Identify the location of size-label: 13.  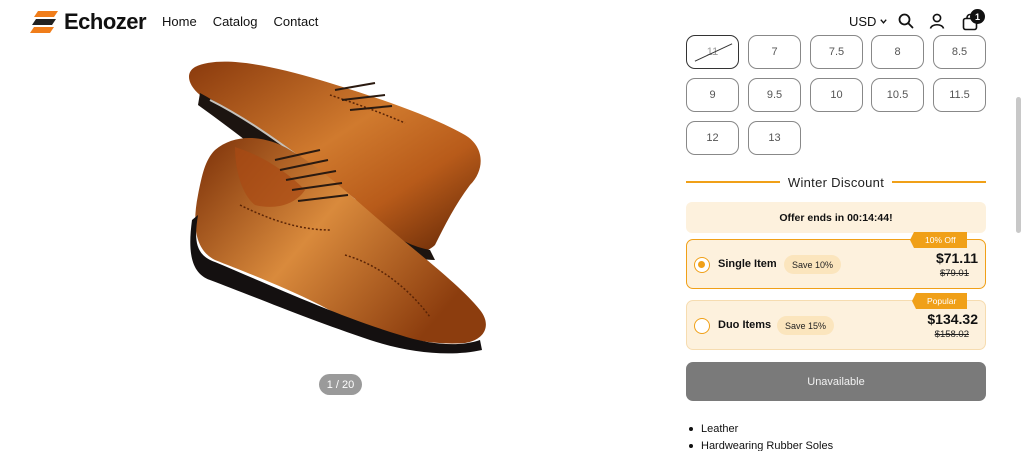
(774, 138).